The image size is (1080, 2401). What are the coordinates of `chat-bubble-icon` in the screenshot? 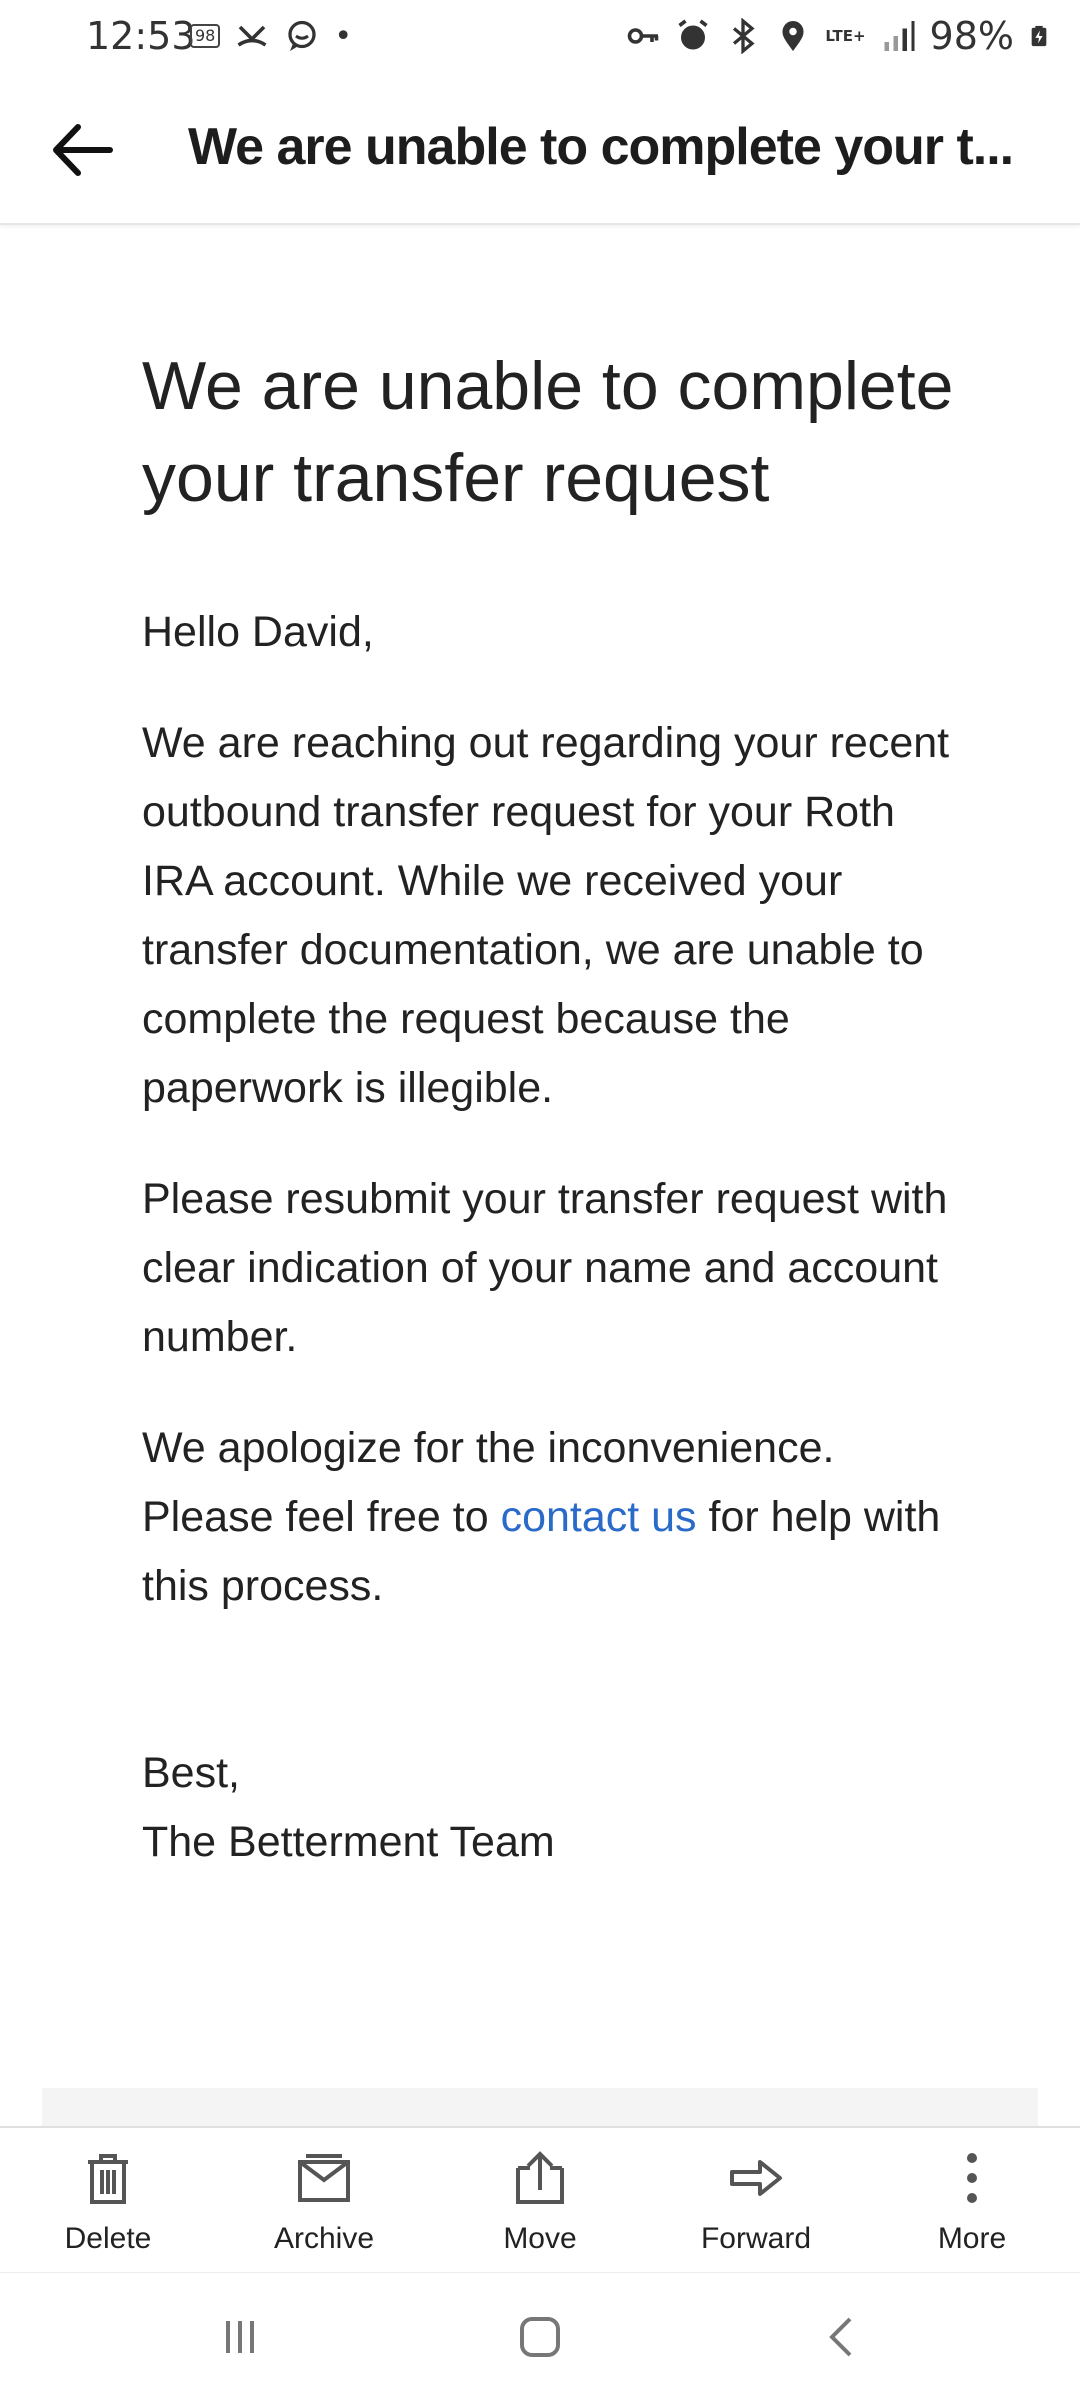 It's located at (302, 35).